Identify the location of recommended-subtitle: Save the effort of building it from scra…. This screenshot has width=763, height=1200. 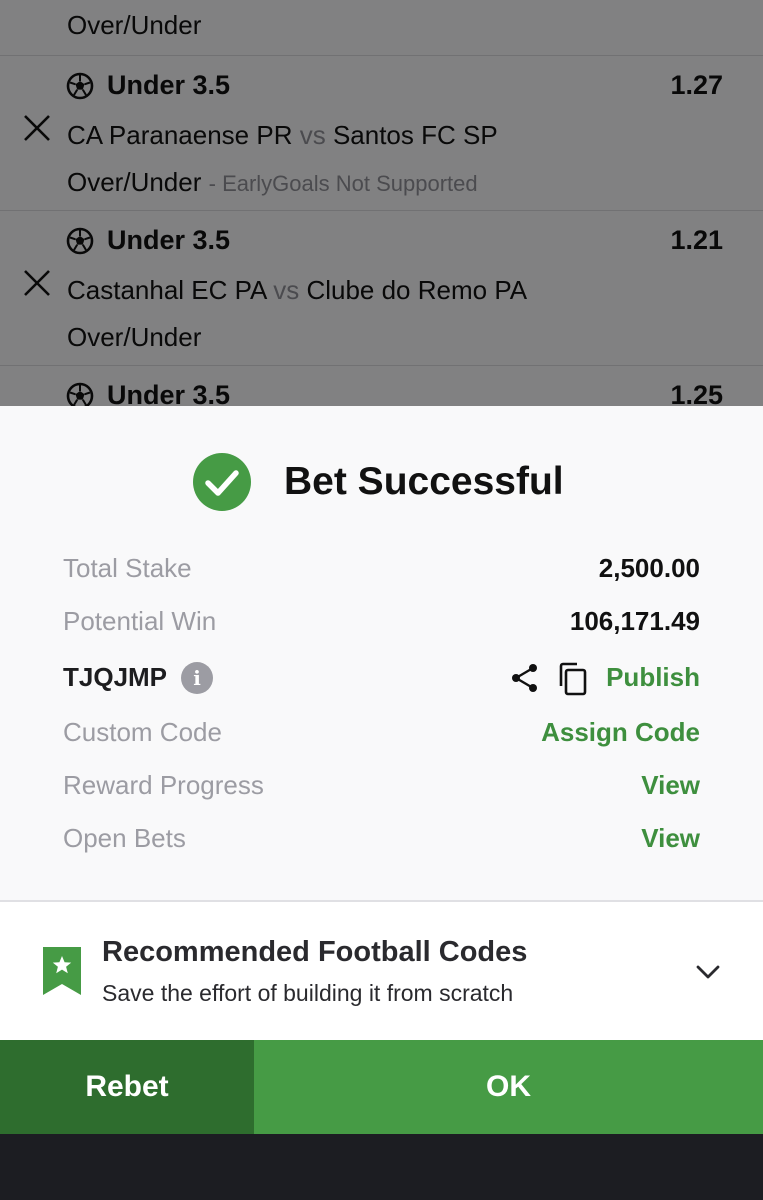
(308, 993).